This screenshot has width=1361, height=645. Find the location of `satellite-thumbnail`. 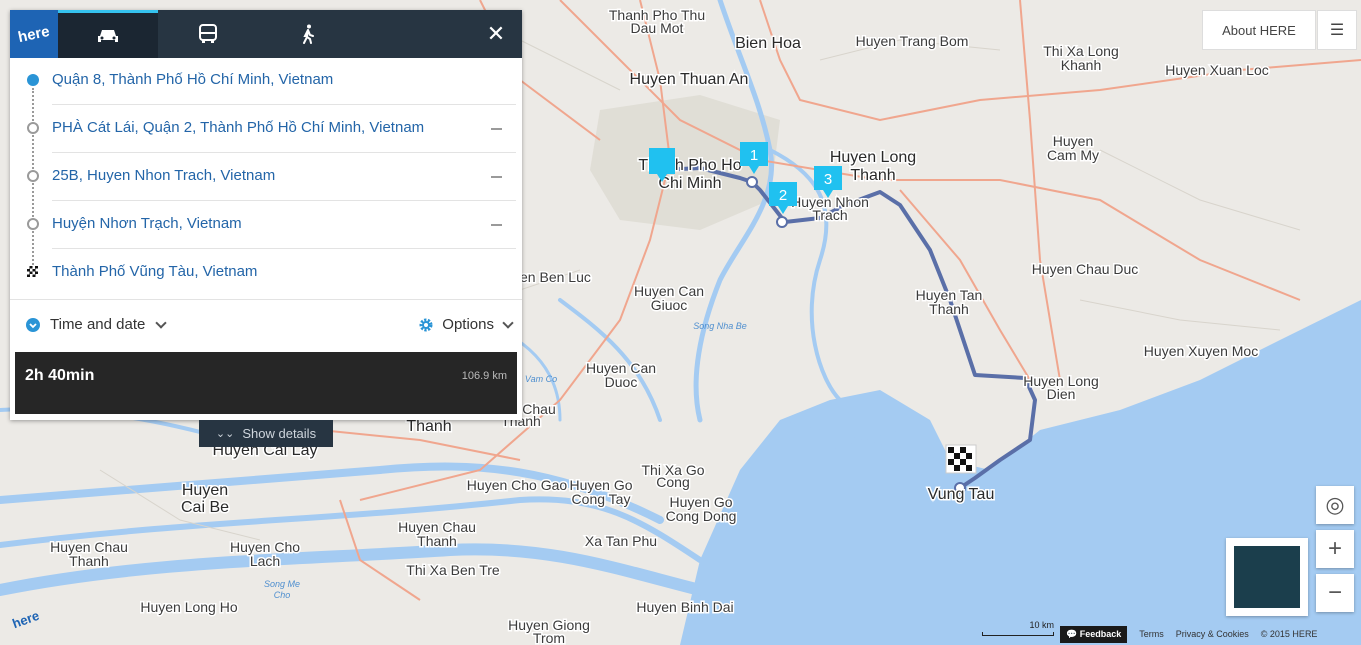

satellite-thumbnail is located at coordinates (1267, 577).